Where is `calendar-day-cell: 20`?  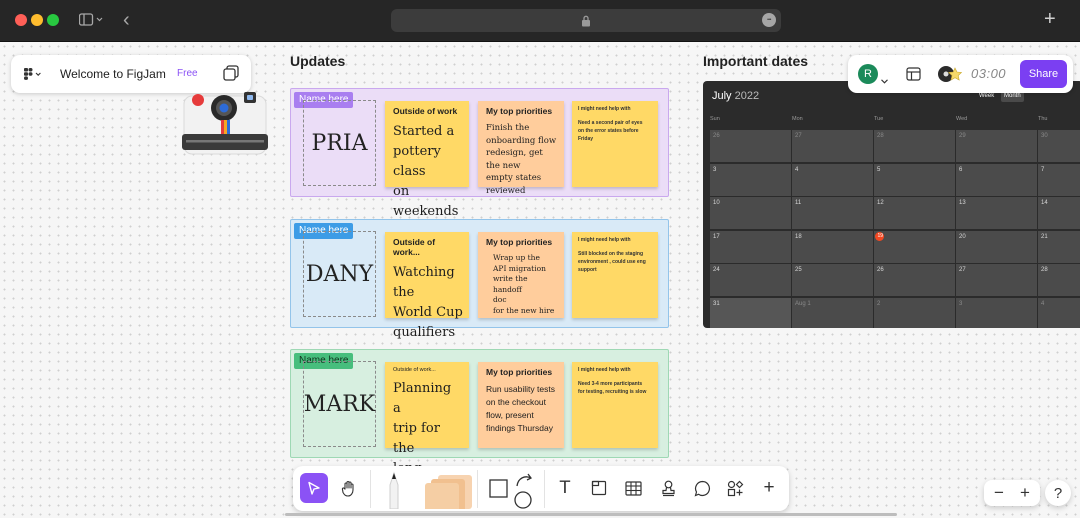 calendar-day-cell: 20 is located at coordinates (996, 246).